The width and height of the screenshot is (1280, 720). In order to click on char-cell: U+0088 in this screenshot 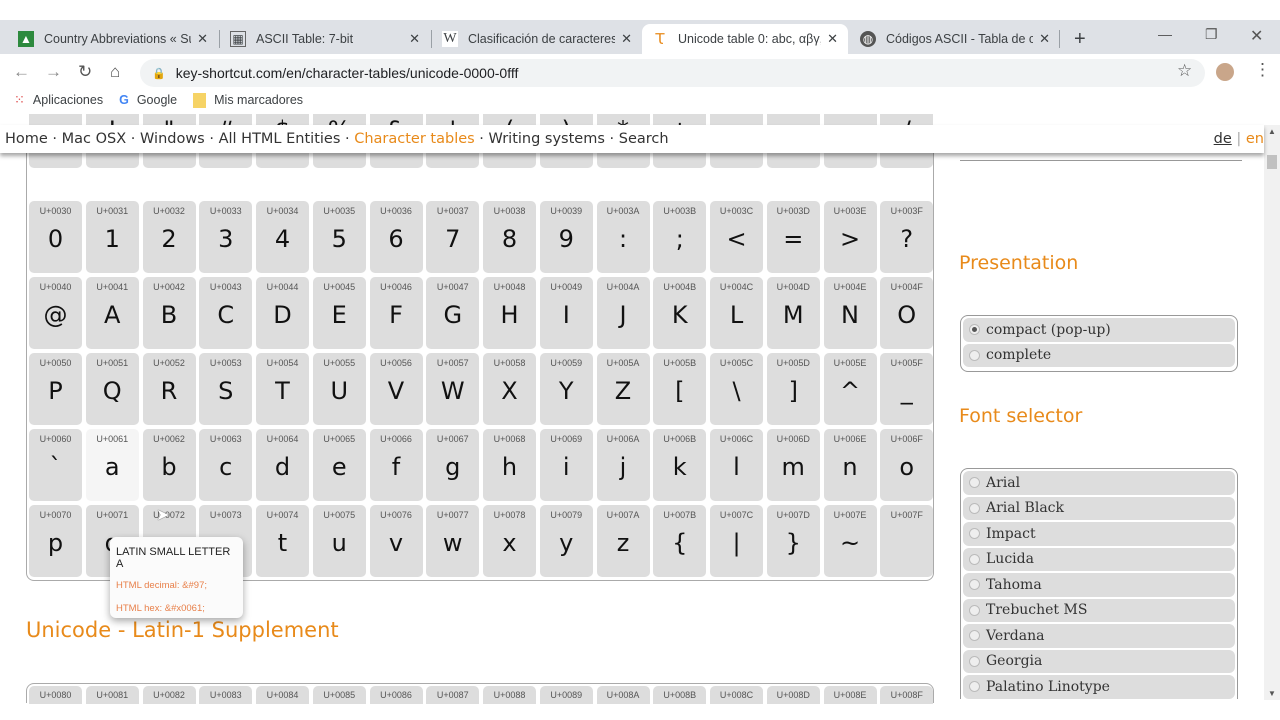, I will do `click(509, 695)`.